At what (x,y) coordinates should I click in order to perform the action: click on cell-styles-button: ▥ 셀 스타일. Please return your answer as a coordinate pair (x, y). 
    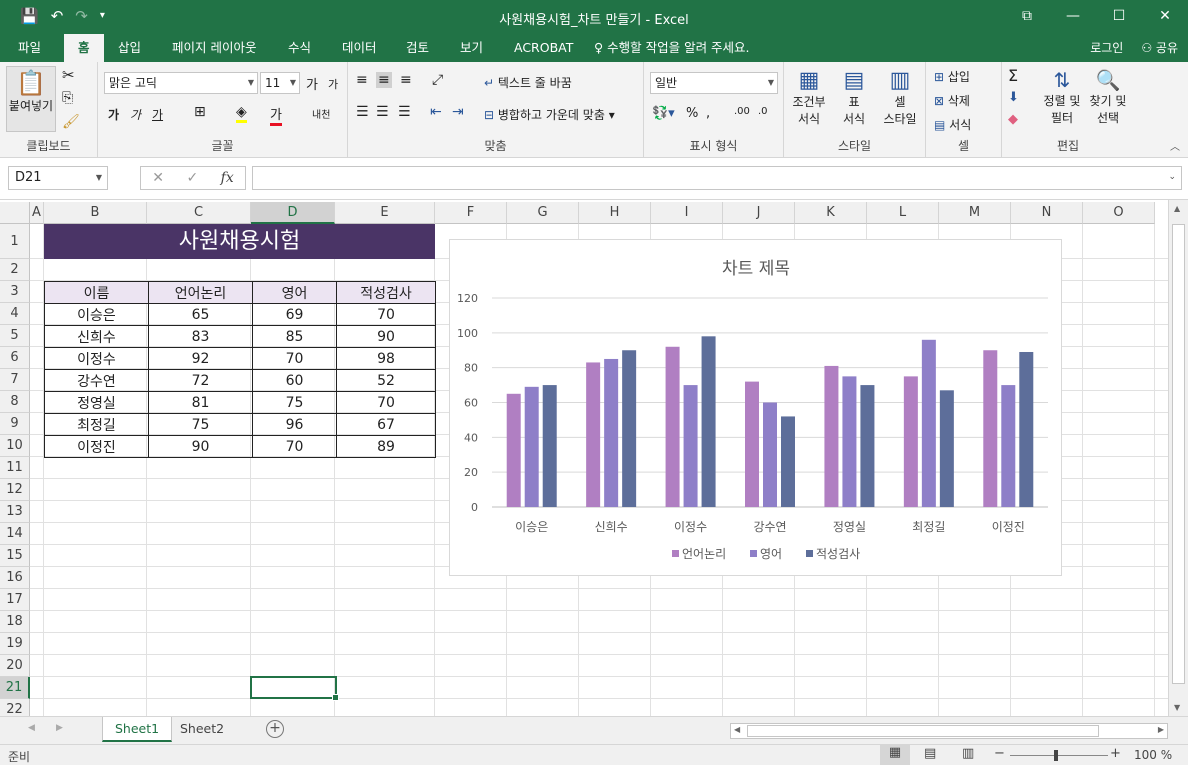
    Looking at the image, I should click on (900, 97).